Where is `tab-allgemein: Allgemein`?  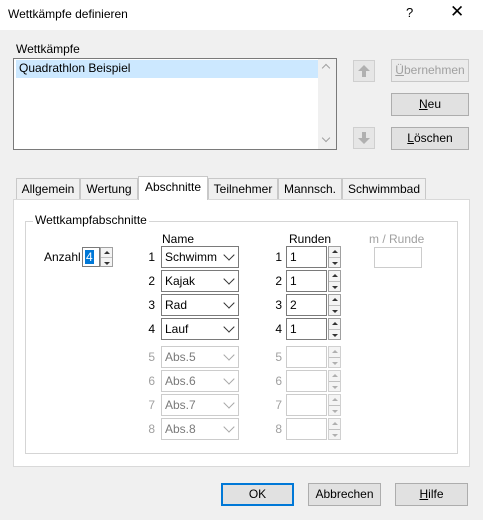 tab-allgemein: Allgemein is located at coordinates (48, 188).